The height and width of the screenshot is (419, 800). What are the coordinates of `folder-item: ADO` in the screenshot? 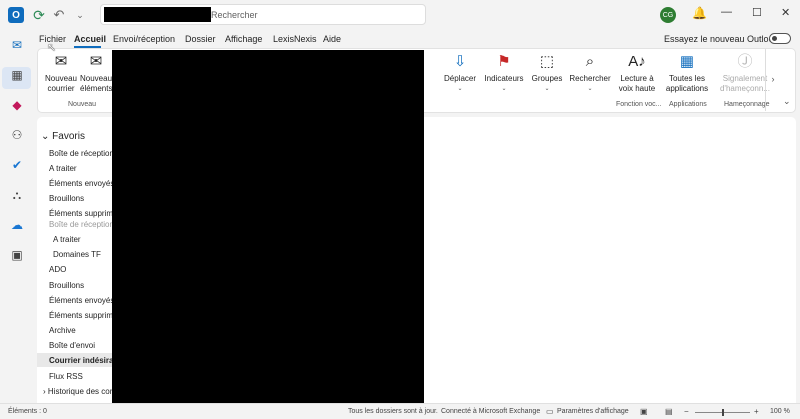 It's located at (57, 269).